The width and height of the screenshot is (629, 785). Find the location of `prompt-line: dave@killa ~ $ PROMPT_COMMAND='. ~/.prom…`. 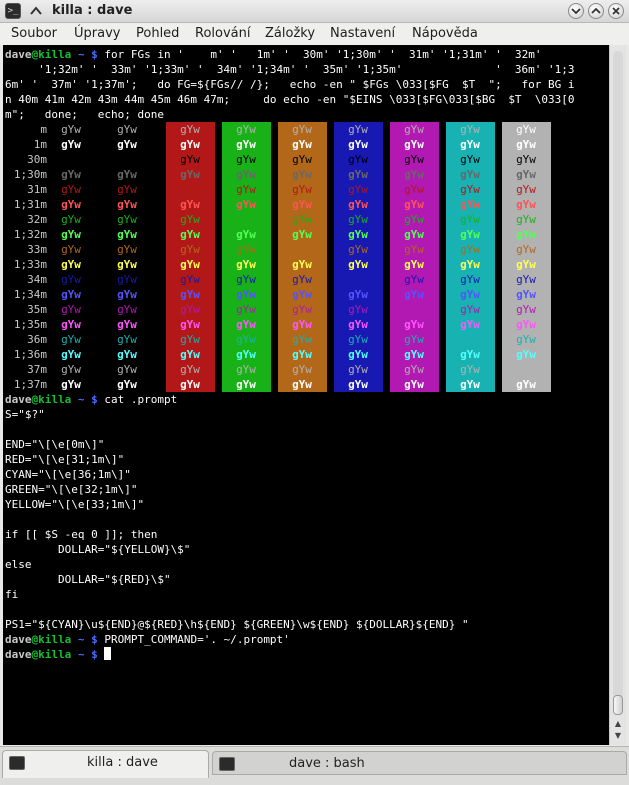

prompt-line: dave@killa ~ $ PROMPT_COMMAND='. ~/.prom… is located at coordinates (147, 639).